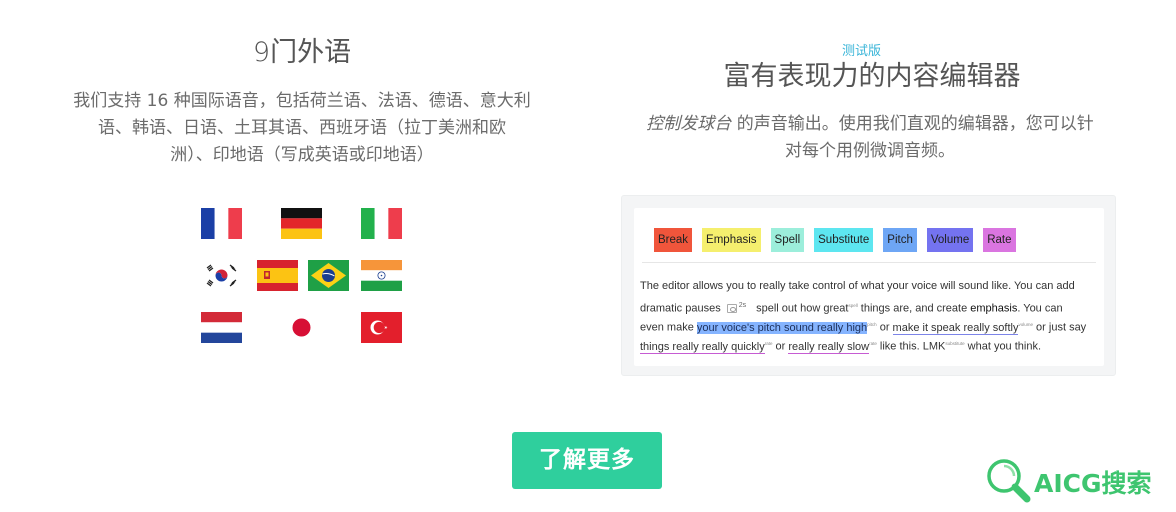  Describe the element at coordinates (914, 308) in the screenshot. I see `editor-text-run: things are, and create` at that location.